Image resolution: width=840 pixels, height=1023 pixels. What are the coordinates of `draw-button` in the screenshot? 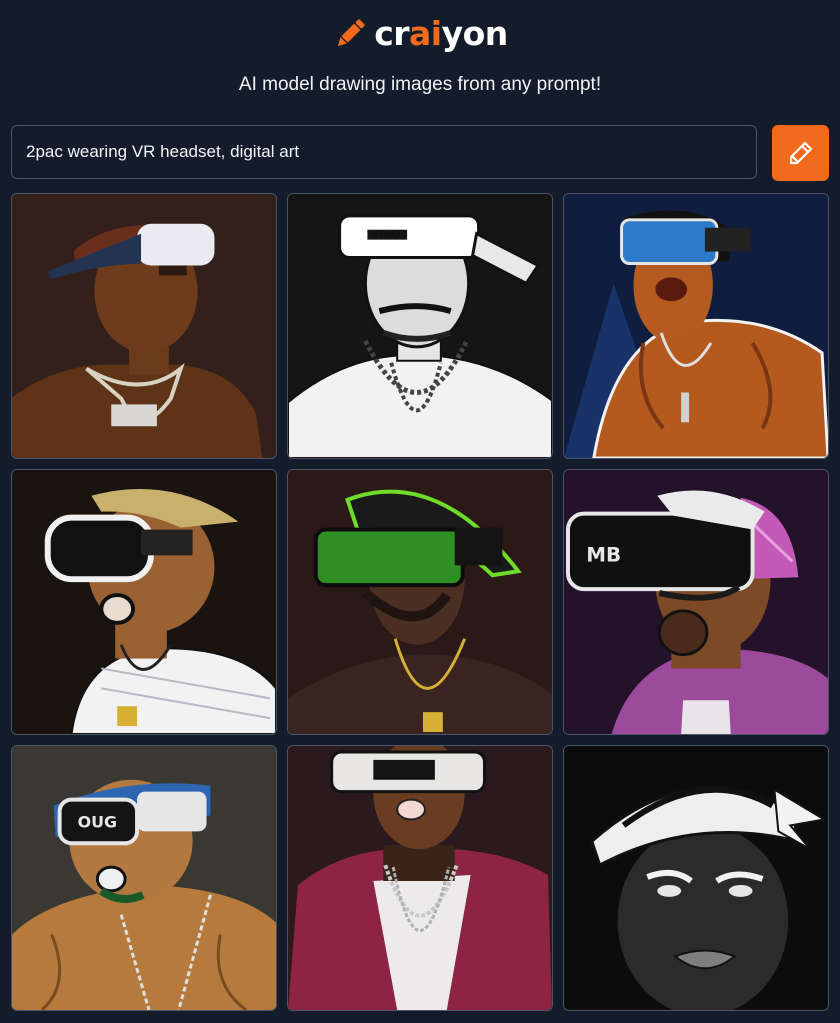 It's located at (800, 153).